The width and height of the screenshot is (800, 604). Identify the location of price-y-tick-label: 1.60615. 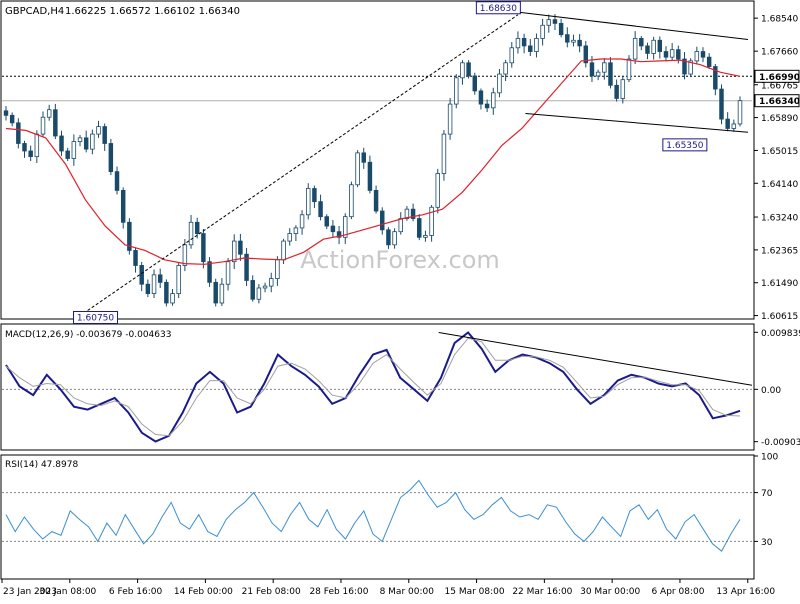
(779, 317).